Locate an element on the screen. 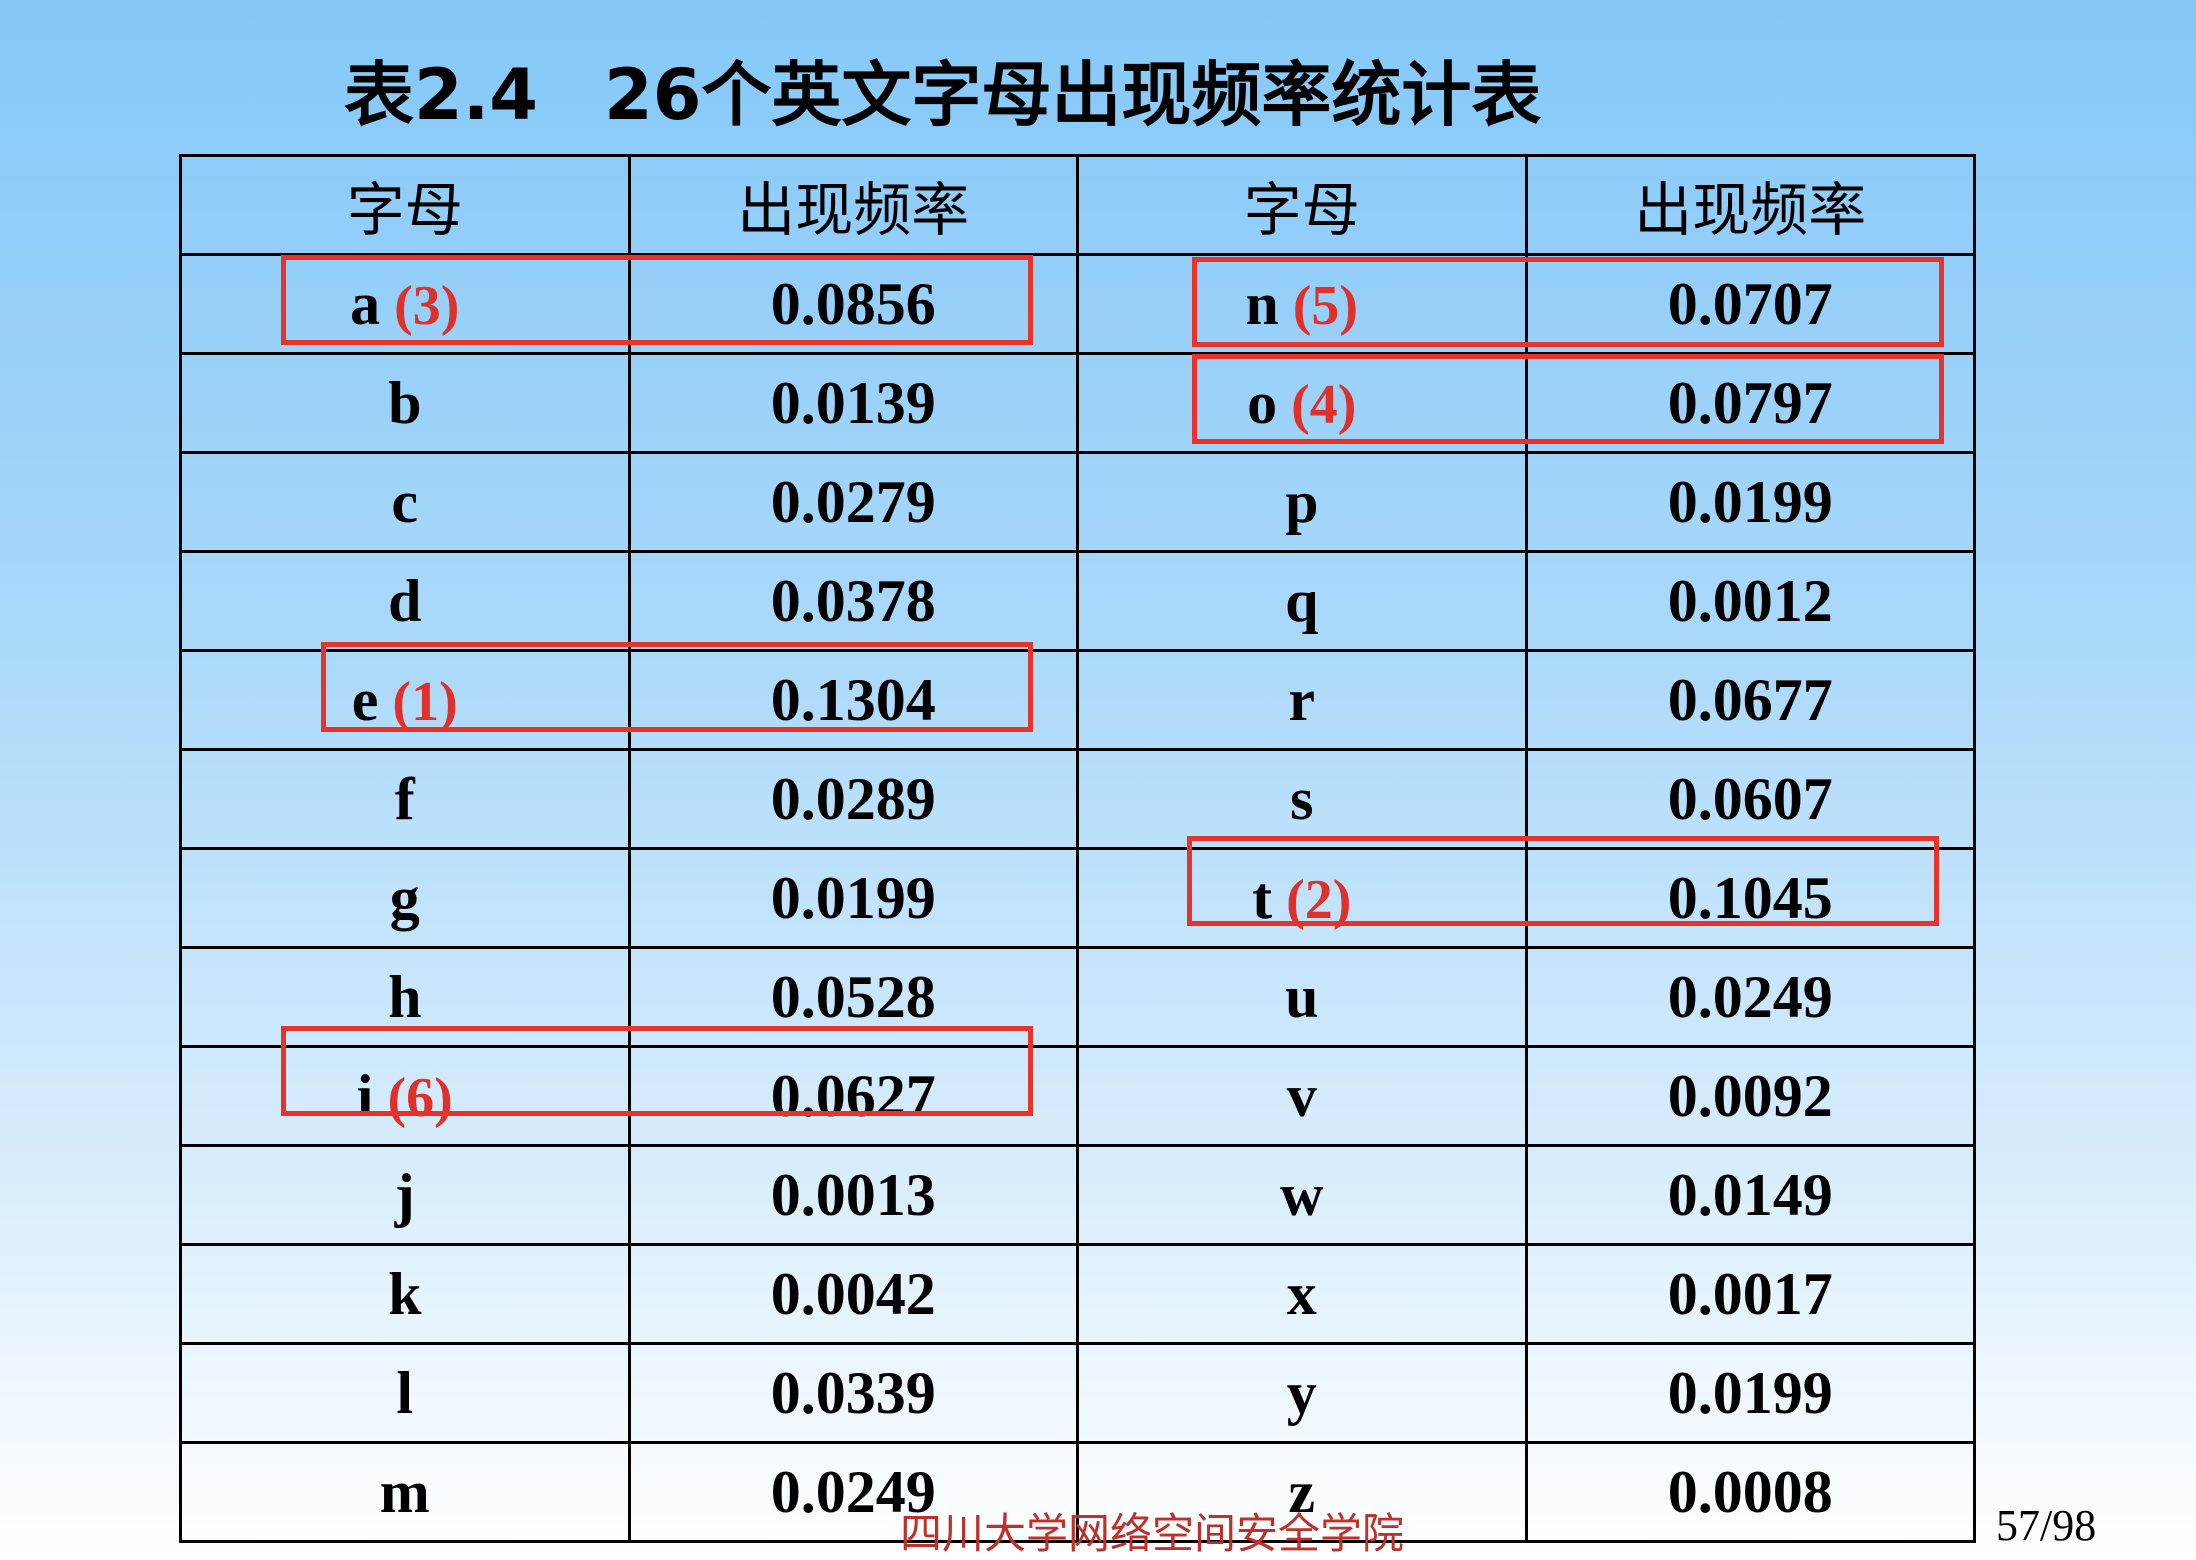  table-row: b 0.0139 o (4) 0.0797 is located at coordinates (1077, 403).